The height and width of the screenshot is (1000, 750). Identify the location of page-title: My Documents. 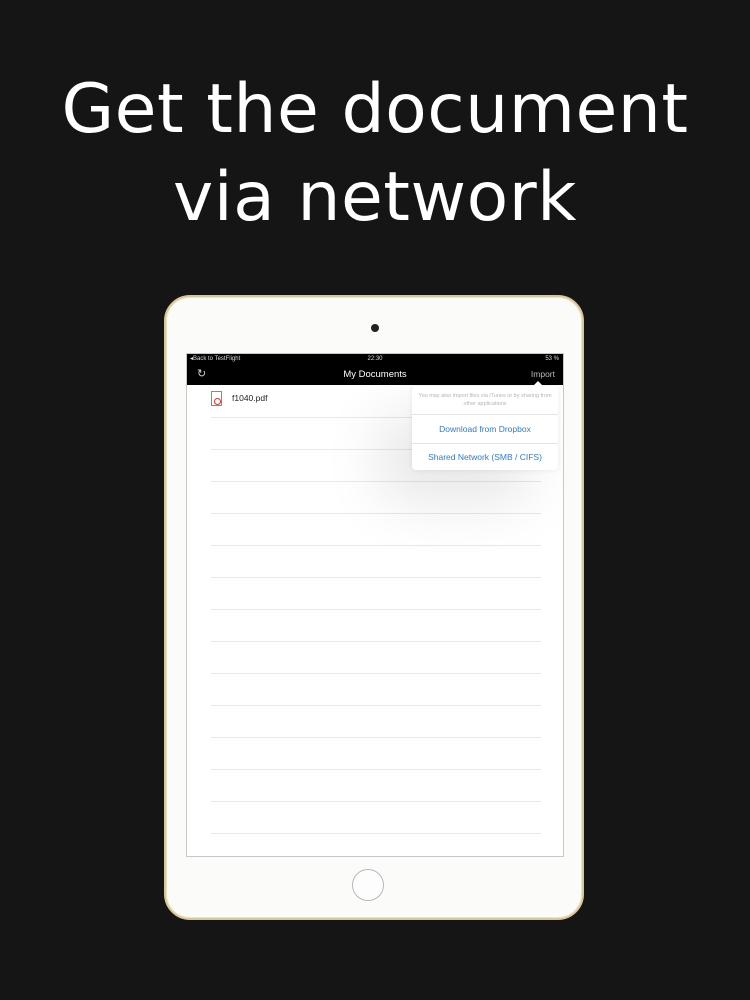
(375, 374).